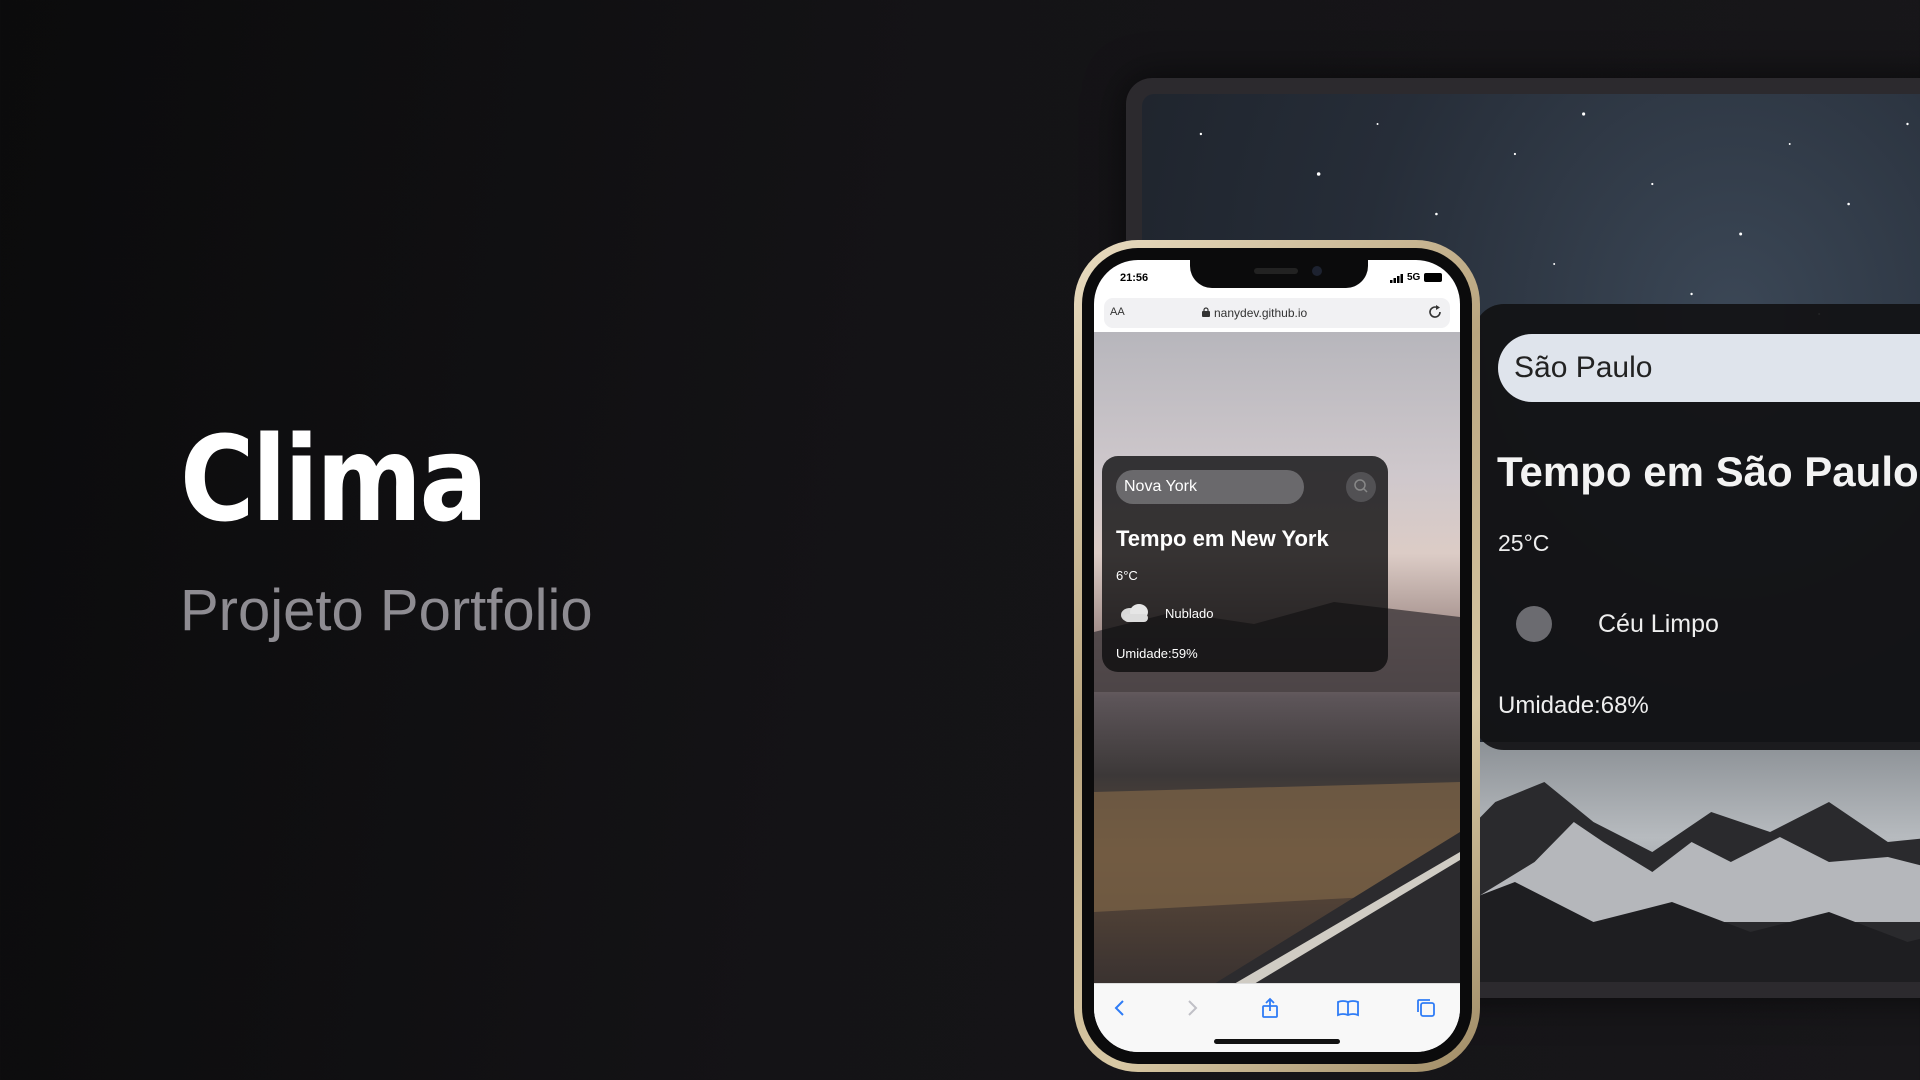 This screenshot has height=1080, width=1920. I want to click on hero-title: Clima, so click(334, 479).